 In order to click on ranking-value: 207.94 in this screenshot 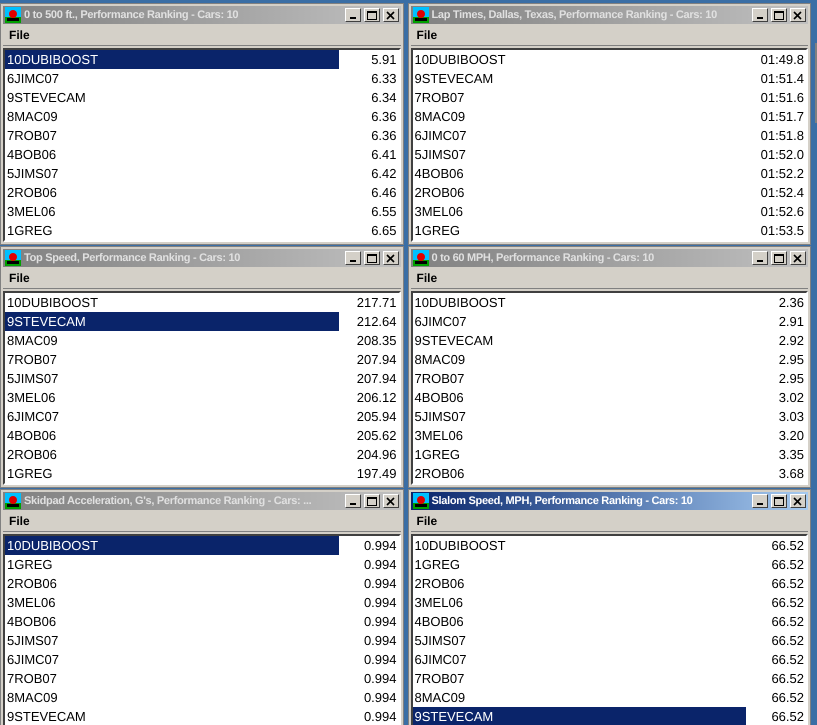, I will do `click(377, 359)`.